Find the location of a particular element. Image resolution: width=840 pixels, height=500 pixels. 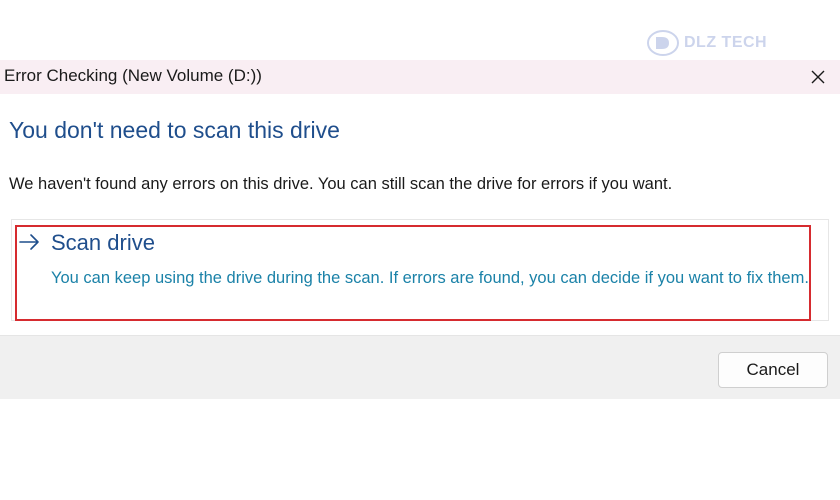

dialog-heading: You don't need to scan this drive is located at coordinates (174, 130).